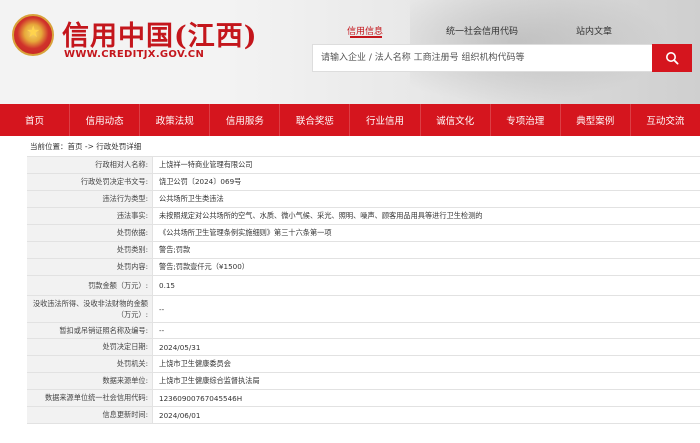 This screenshot has height=443, width=700. What do you see at coordinates (90, 364) in the screenshot?
I see `detail-label: 处罚机关:` at bounding box center [90, 364].